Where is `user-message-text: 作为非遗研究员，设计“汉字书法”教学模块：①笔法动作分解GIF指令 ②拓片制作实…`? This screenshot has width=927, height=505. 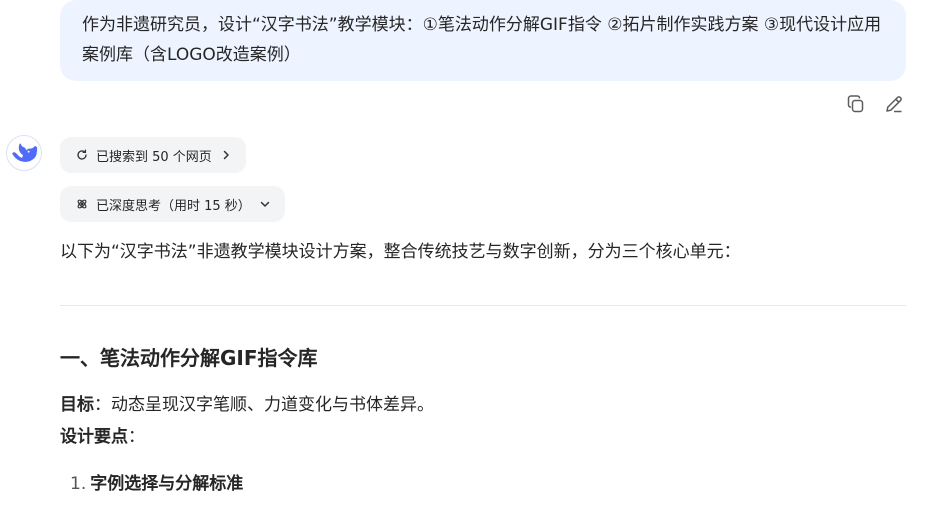
user-message-text: 作为非遗研究员，设计“汉字书法”教学模块：①笔法动作分解GIF指令 ②拓片制作实… is located at coordinates (482, 40).